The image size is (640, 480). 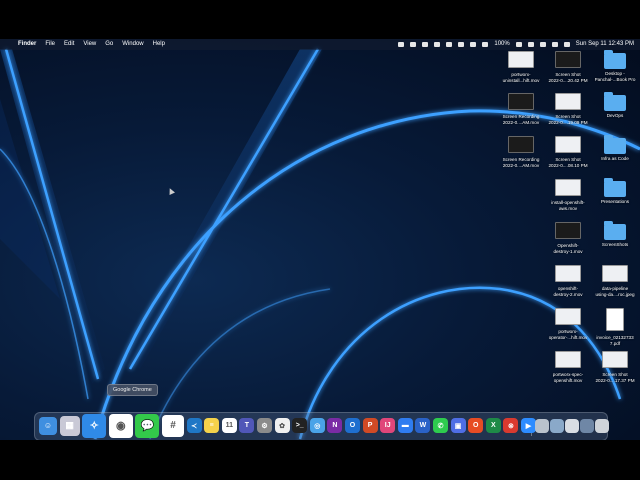 I want to click on control-center-icon, so click(x=554, y=44).